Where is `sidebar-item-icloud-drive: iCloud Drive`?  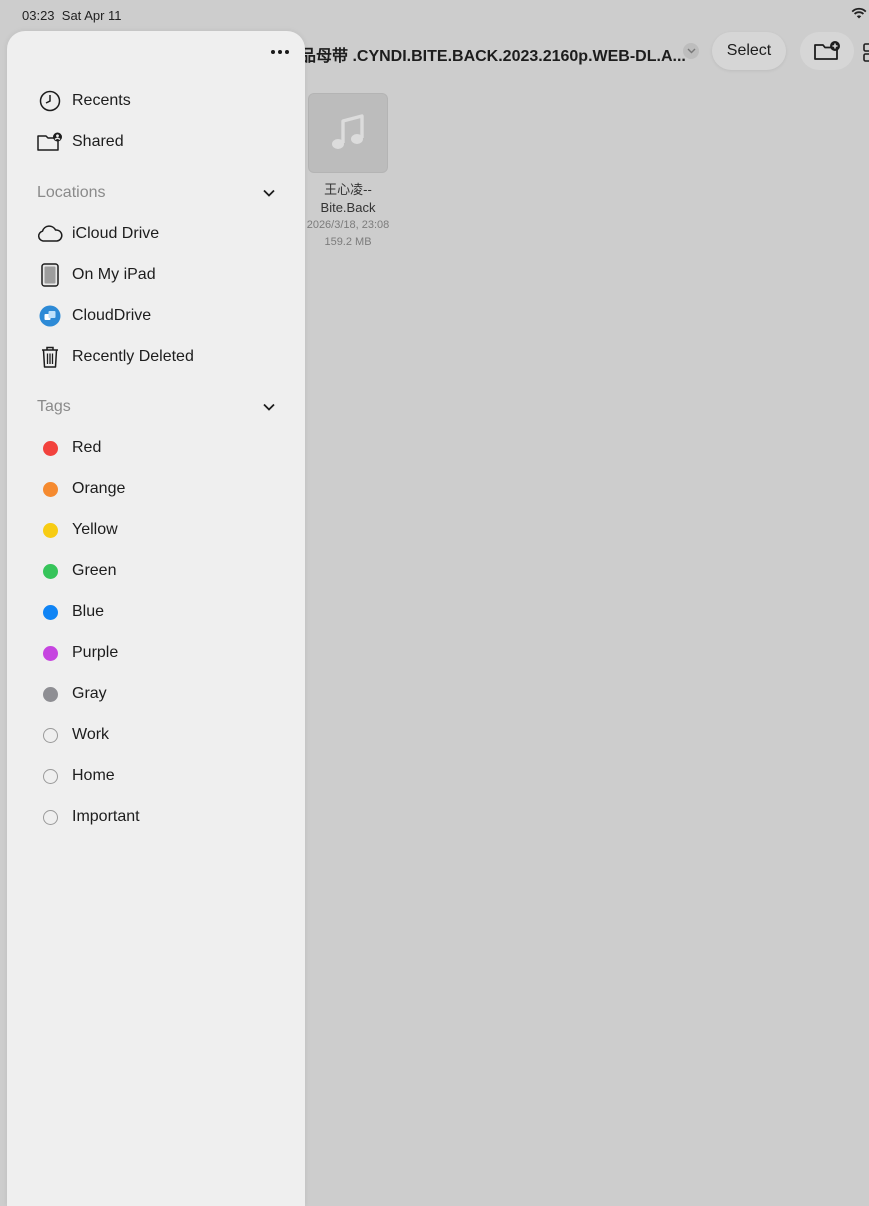
sidebar-item-icloud-drive: iCloud Drive is located at coordinates (156, 234).